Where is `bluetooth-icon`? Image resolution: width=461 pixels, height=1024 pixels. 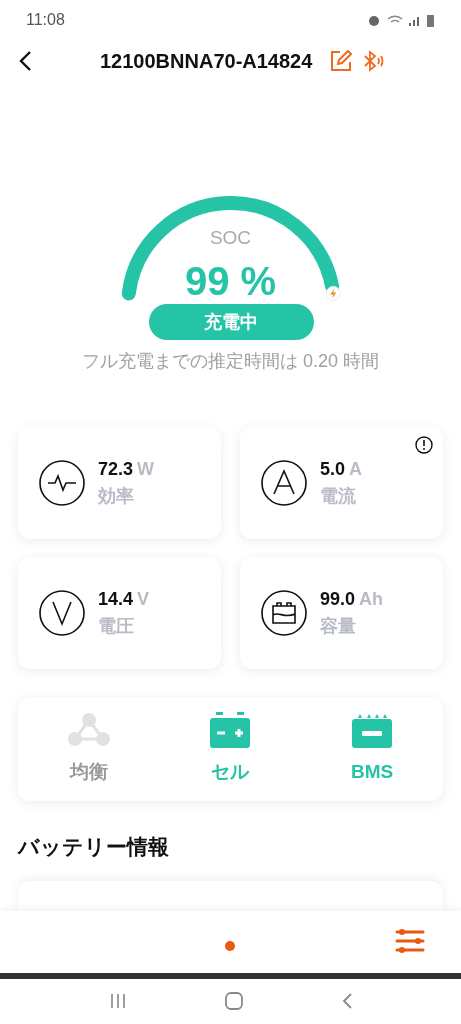
bluetooth-icon is located at coordinates (373, 61).